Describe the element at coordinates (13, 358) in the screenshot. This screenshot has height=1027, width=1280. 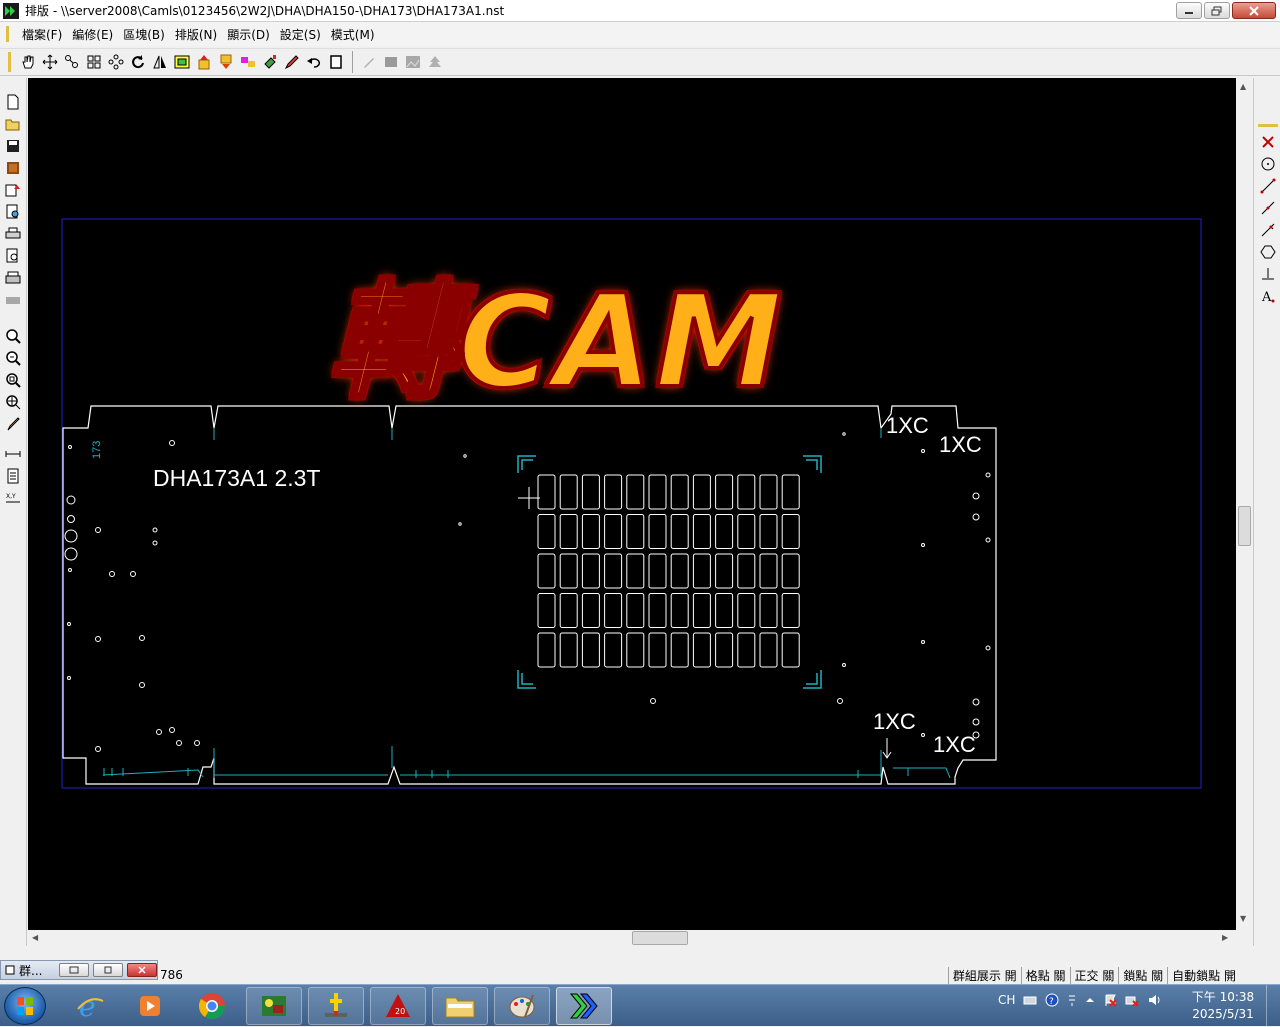
I see `zoom-fit-icon` at that location.